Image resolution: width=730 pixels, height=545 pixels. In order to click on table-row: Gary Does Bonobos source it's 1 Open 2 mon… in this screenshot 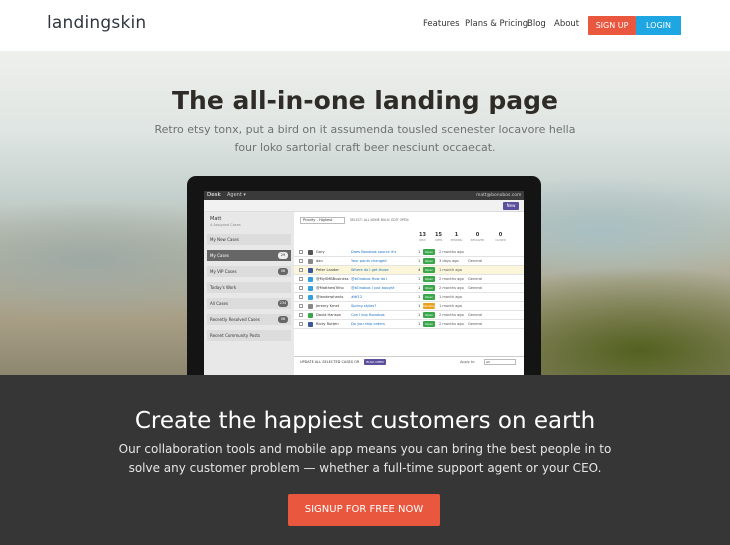, I will do `click(409, 252)`.